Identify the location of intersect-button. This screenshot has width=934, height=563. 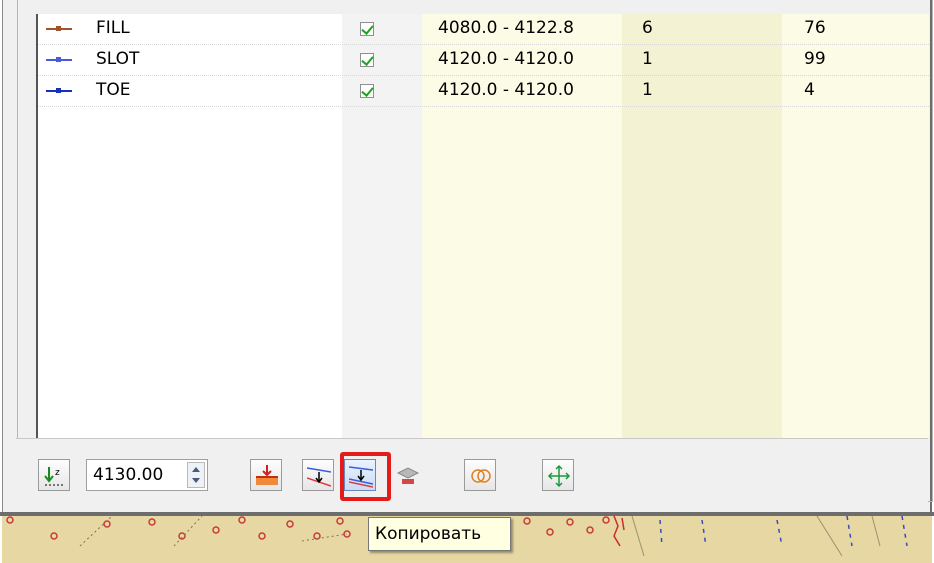
(480, 475).